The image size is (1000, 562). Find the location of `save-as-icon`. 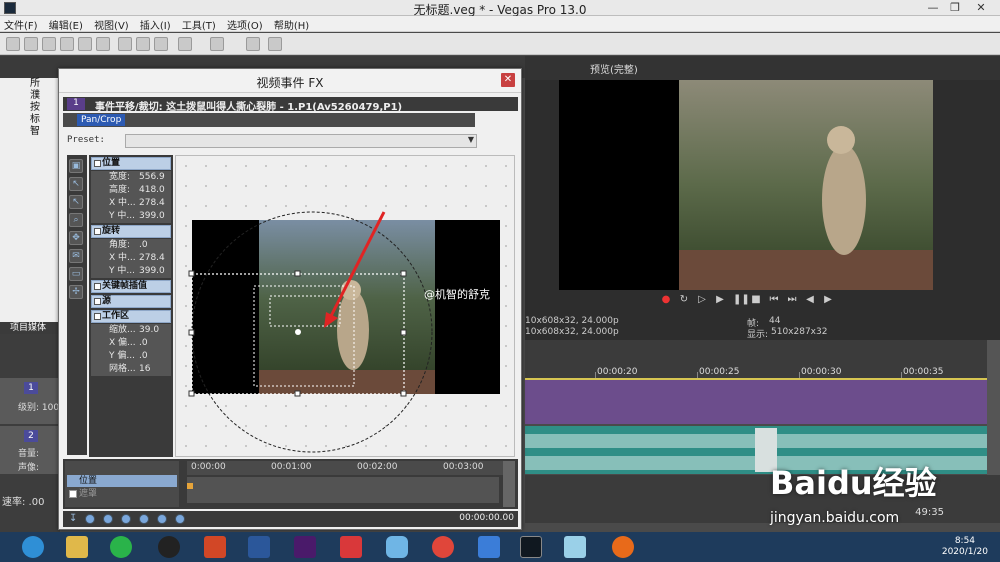

save-as-icon is located at coordinates (67, 44).